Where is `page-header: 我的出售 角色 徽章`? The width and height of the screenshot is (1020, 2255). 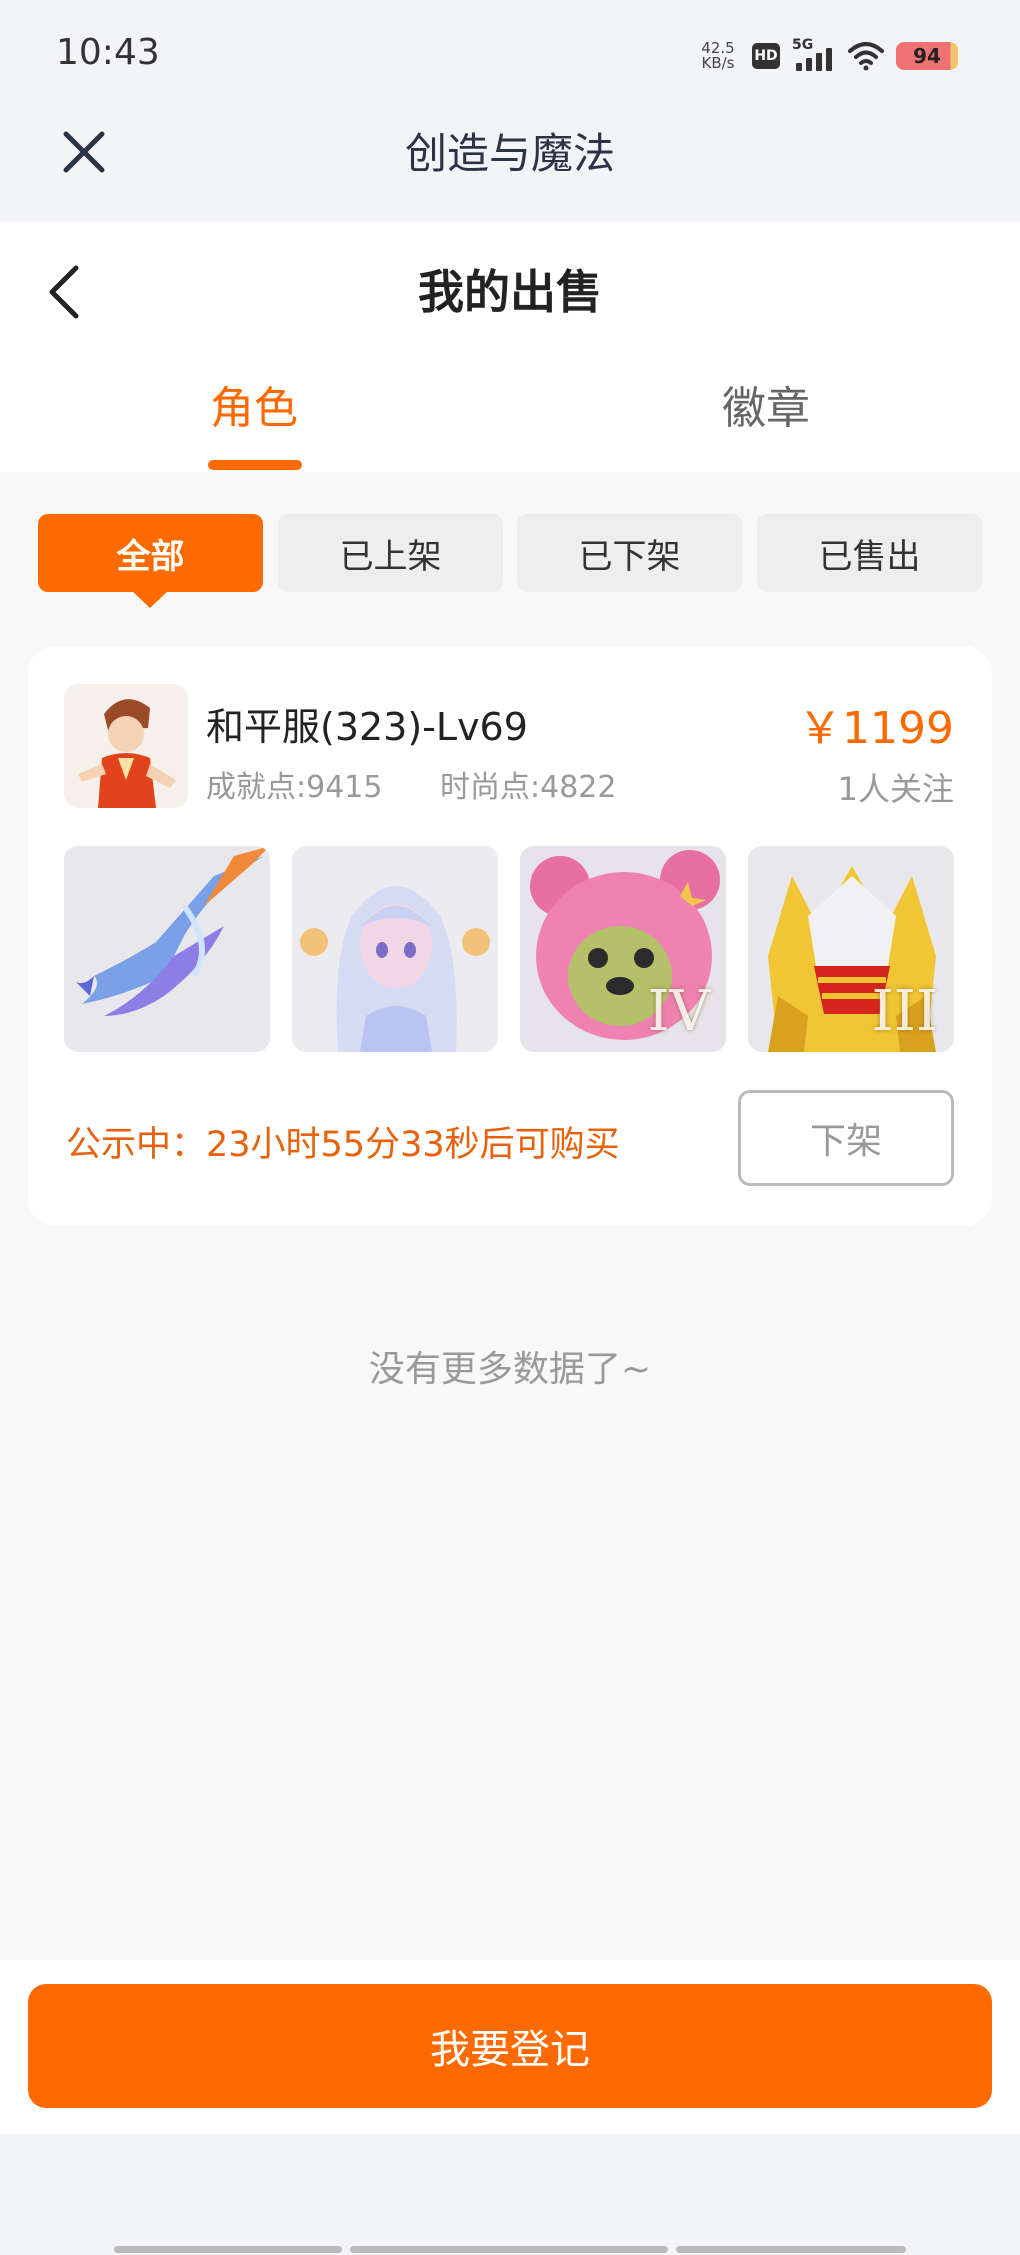 page-header: 我的出售 角色 徽章 is located at coordinates (510, 347).